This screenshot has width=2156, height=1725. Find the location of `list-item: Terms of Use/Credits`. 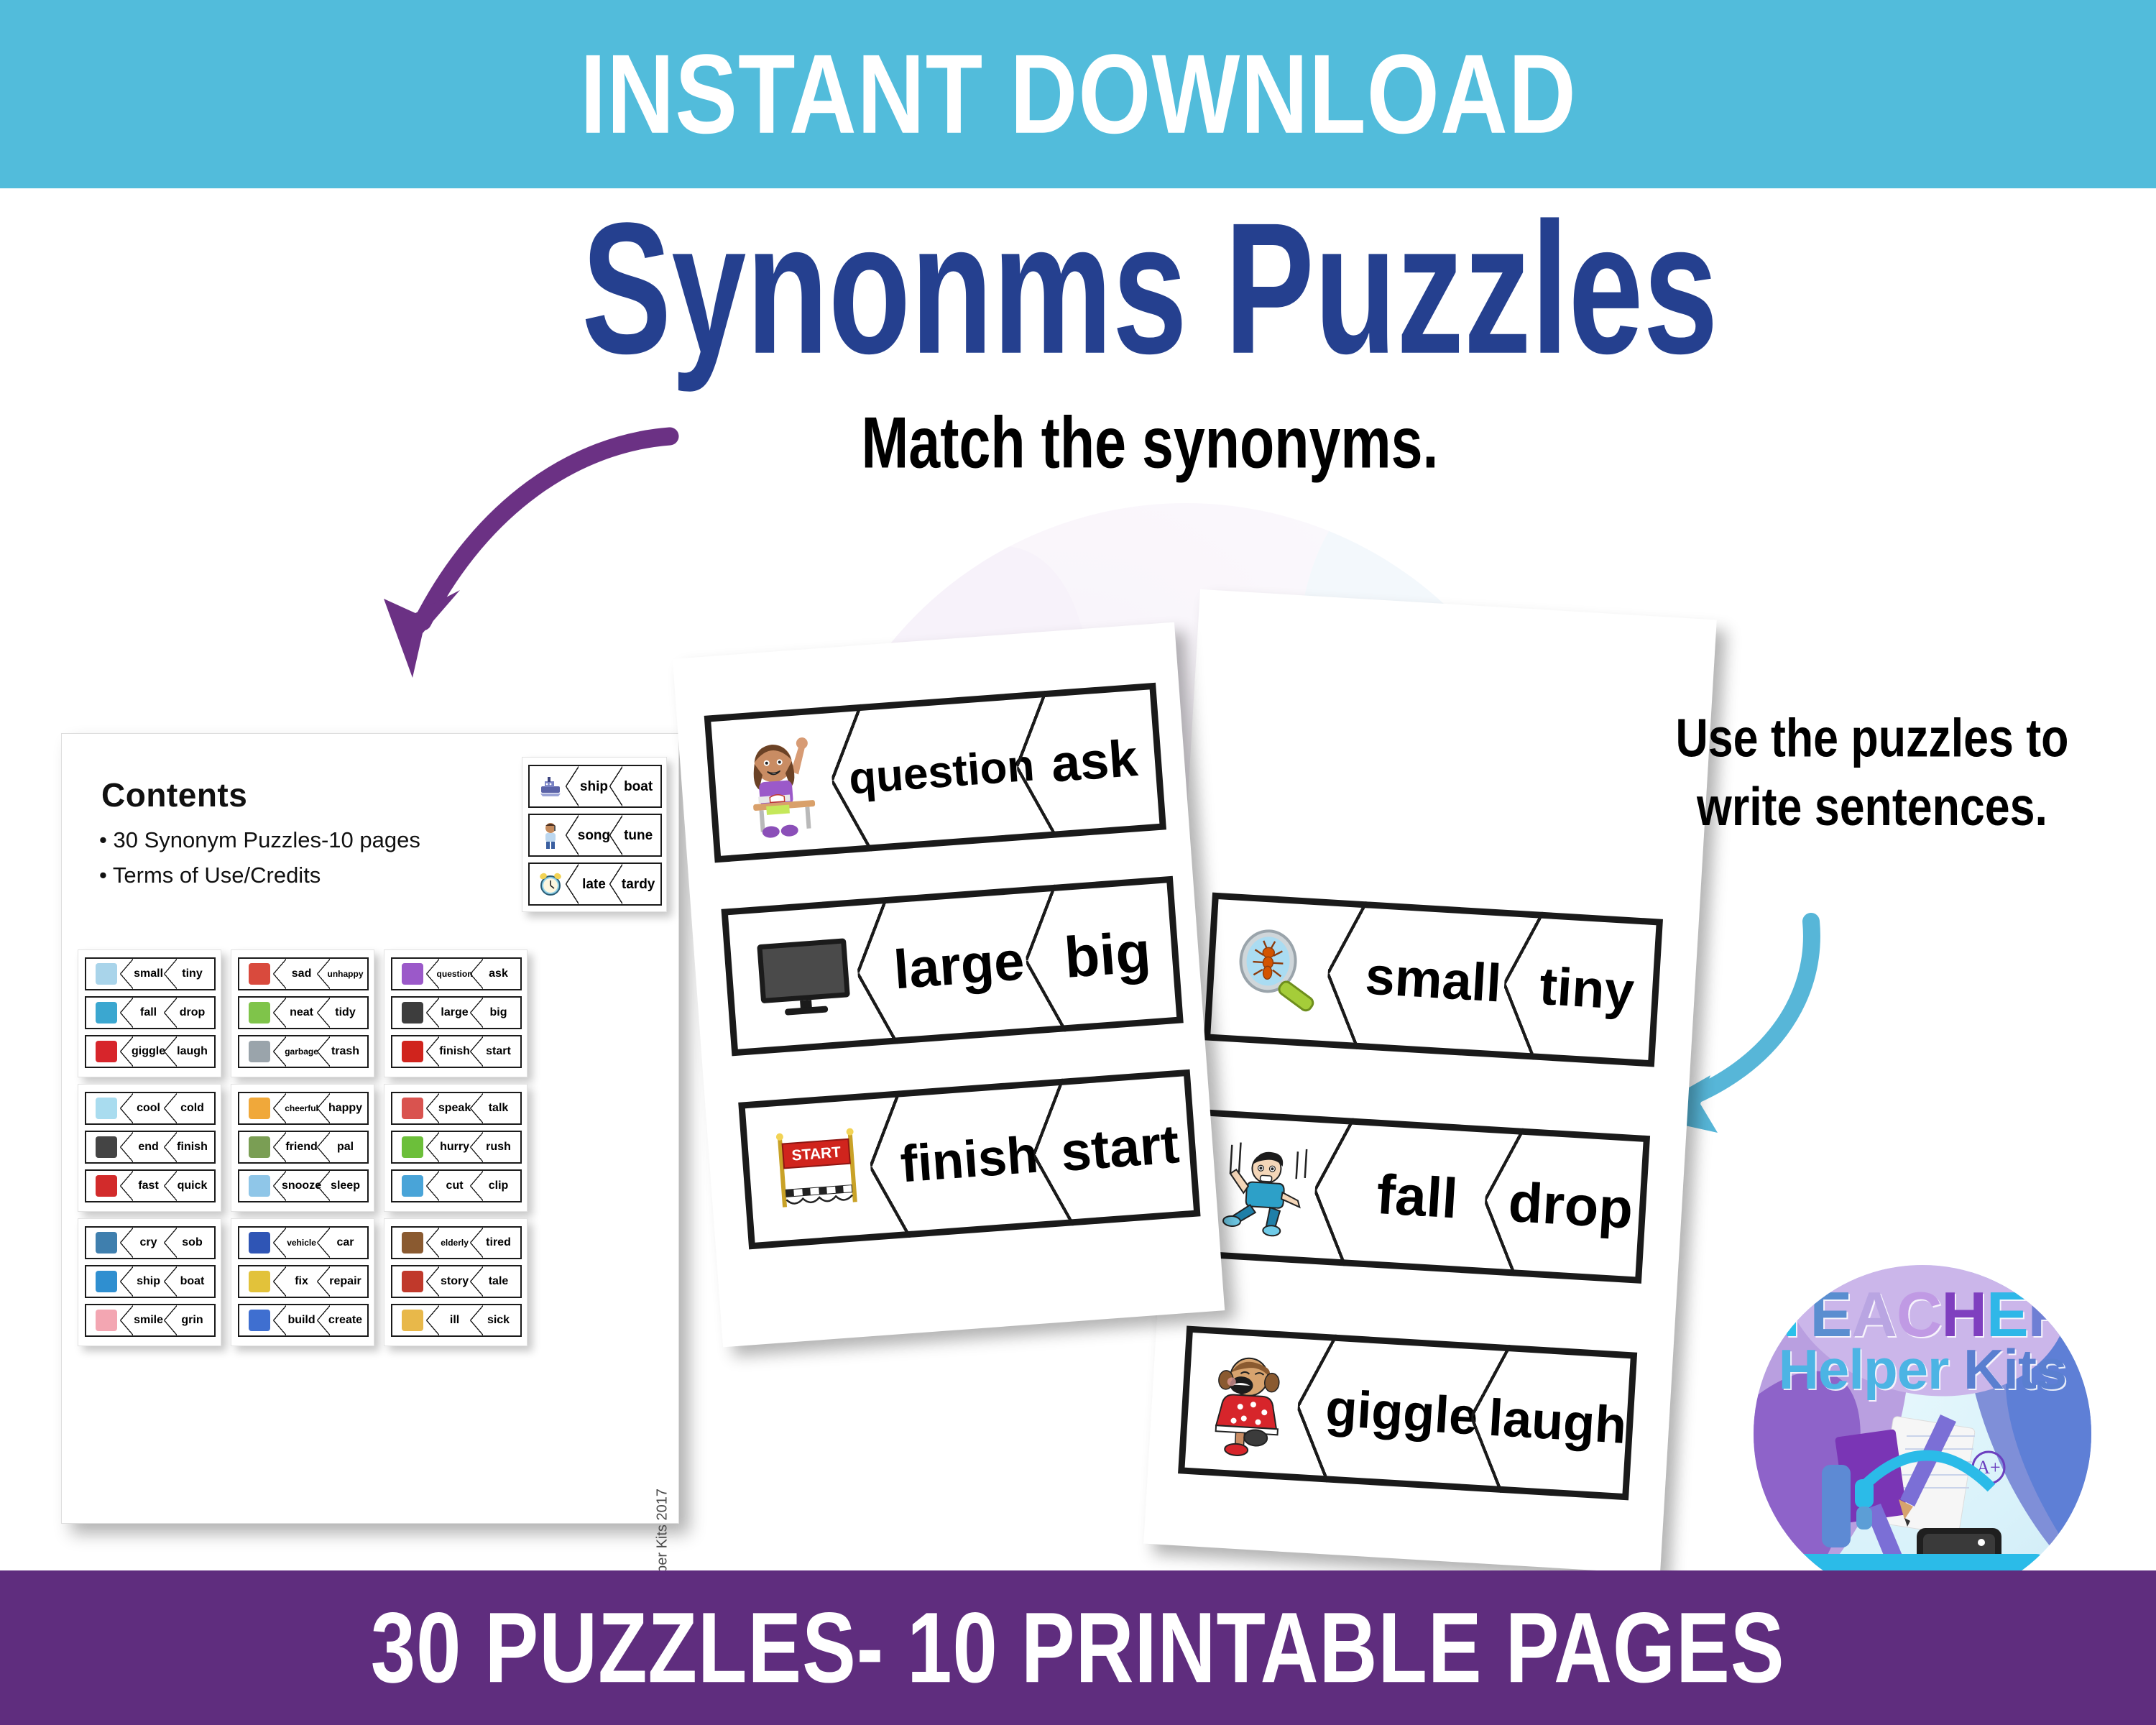

list-item: Terms of Use/Credits is located at coordinates (322, 875).